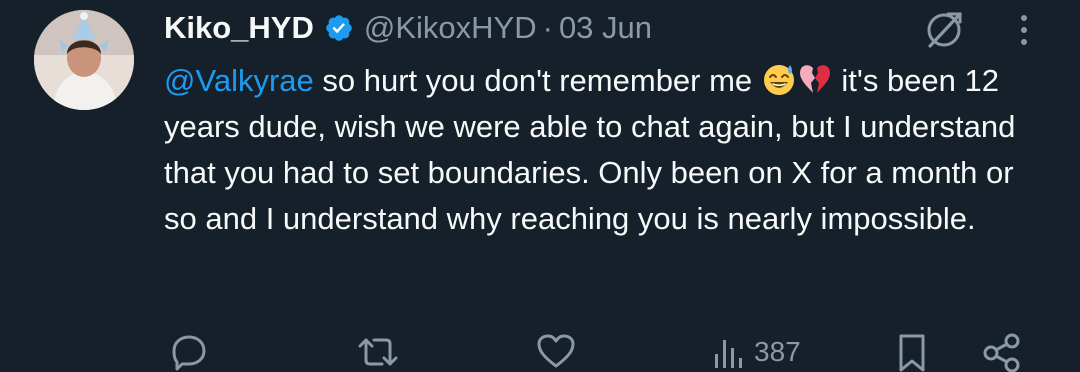  What do you see at coordinates (729, 352) in the screenshot?
I see `views-icon` at bounding box center [729, 352].